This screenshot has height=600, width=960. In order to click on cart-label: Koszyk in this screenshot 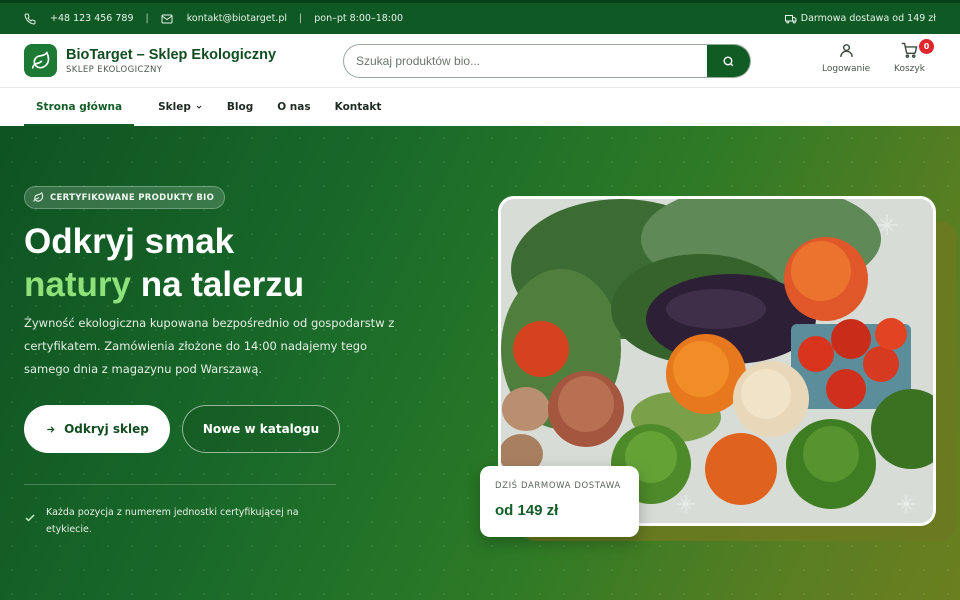, I will do `click(909, 69)`.